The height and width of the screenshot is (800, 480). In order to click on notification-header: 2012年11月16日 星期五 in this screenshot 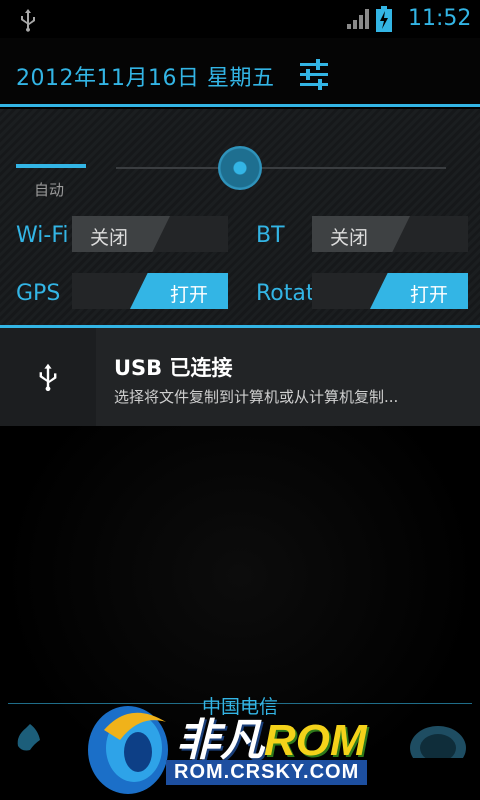, I will do `click(240, 72)`.